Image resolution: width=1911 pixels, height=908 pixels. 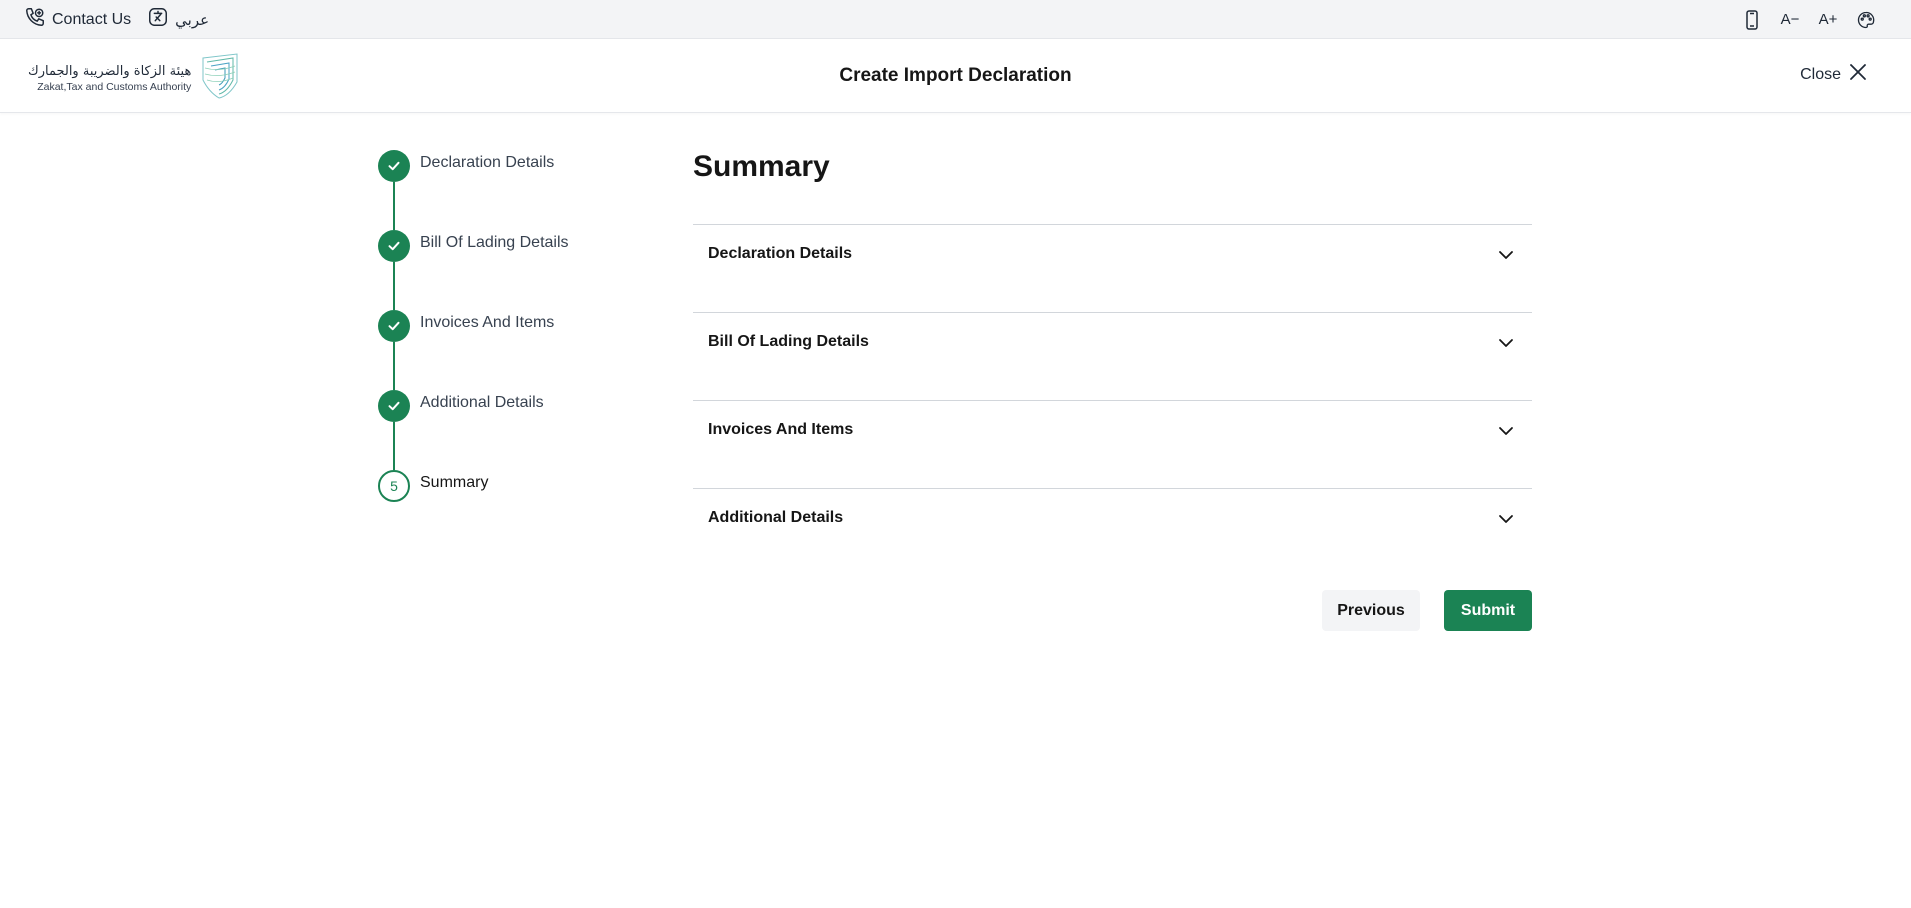 I want to click on accordion-title: Invoices And Items, so click(x=781, y=429).